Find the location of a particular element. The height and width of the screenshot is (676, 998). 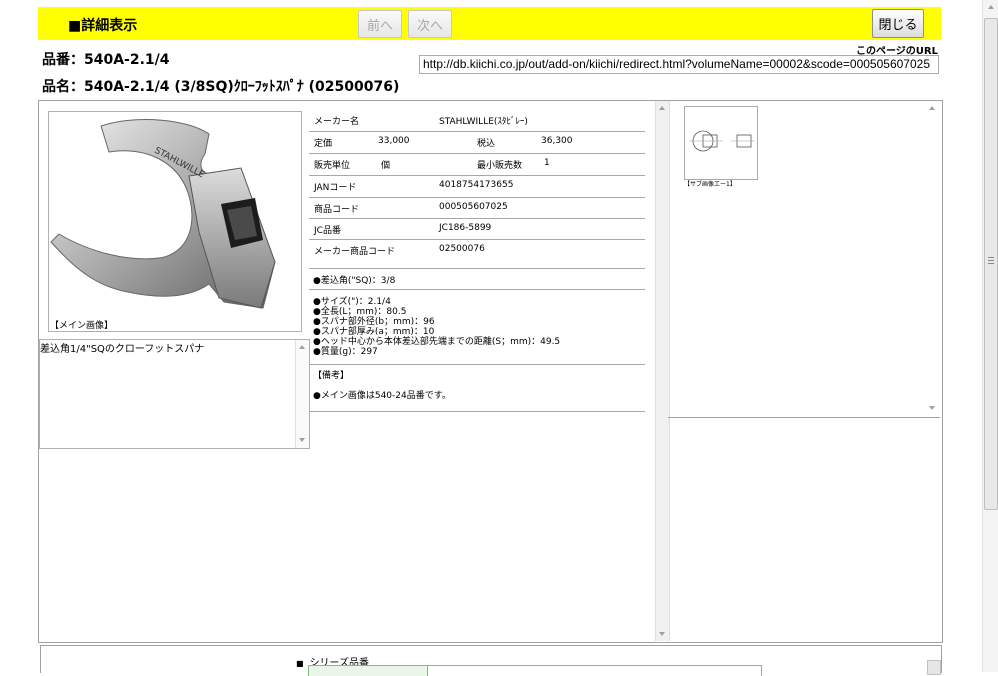

wrench-photo: STAHLWILLE is located at coordinates (163, 214).